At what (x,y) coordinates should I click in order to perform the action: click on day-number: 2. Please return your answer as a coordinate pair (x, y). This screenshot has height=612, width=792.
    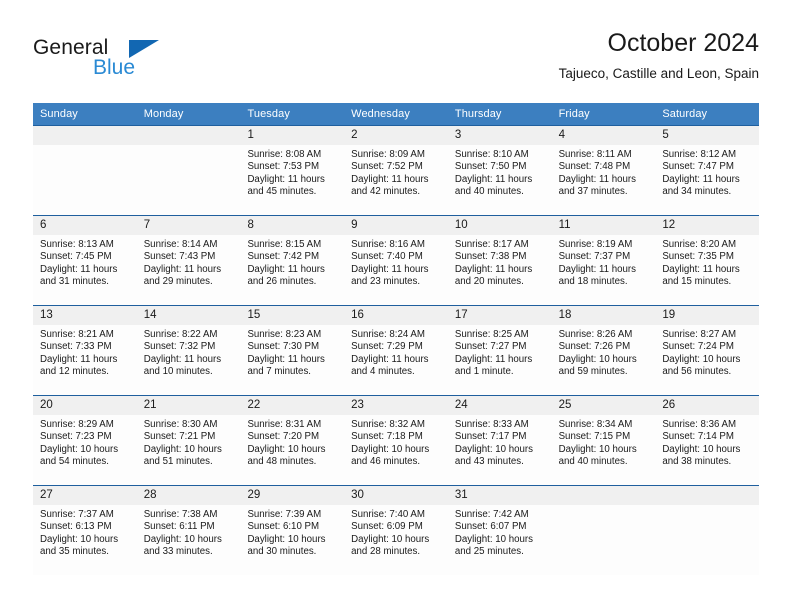
    Looking at the image, I should click on (396, 135).